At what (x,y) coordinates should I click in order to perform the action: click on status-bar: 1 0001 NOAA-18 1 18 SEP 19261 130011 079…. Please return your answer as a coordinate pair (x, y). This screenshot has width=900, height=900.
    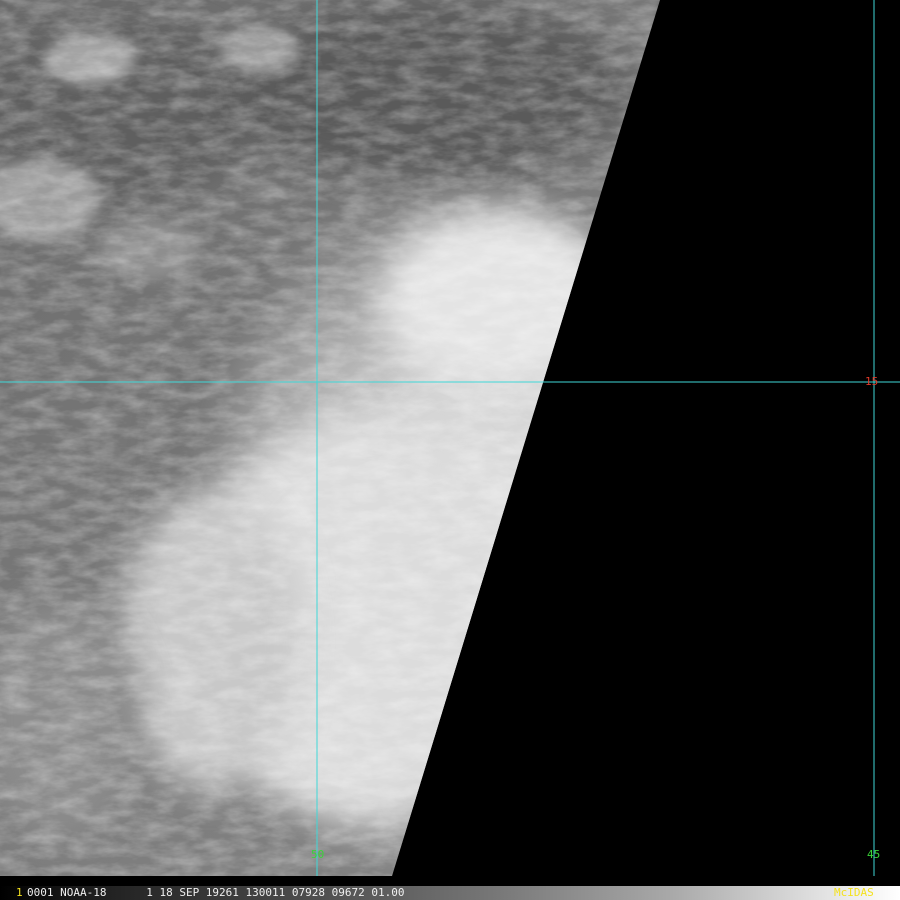
    Looking at the image, I should click on (450, 893).